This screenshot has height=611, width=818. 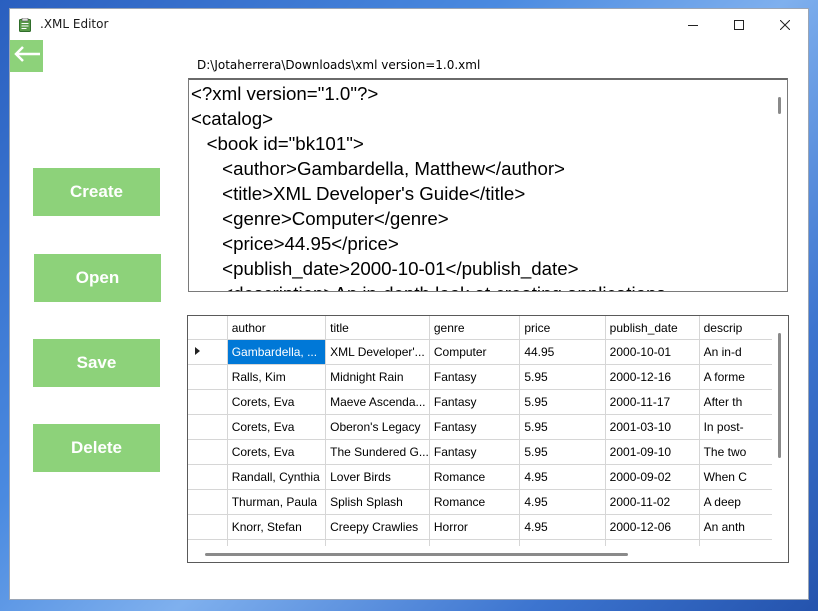 What do you see at coordinates (97, 278) in the screenshot?
I see `open-button: Open` at bounding box center [97, 278].